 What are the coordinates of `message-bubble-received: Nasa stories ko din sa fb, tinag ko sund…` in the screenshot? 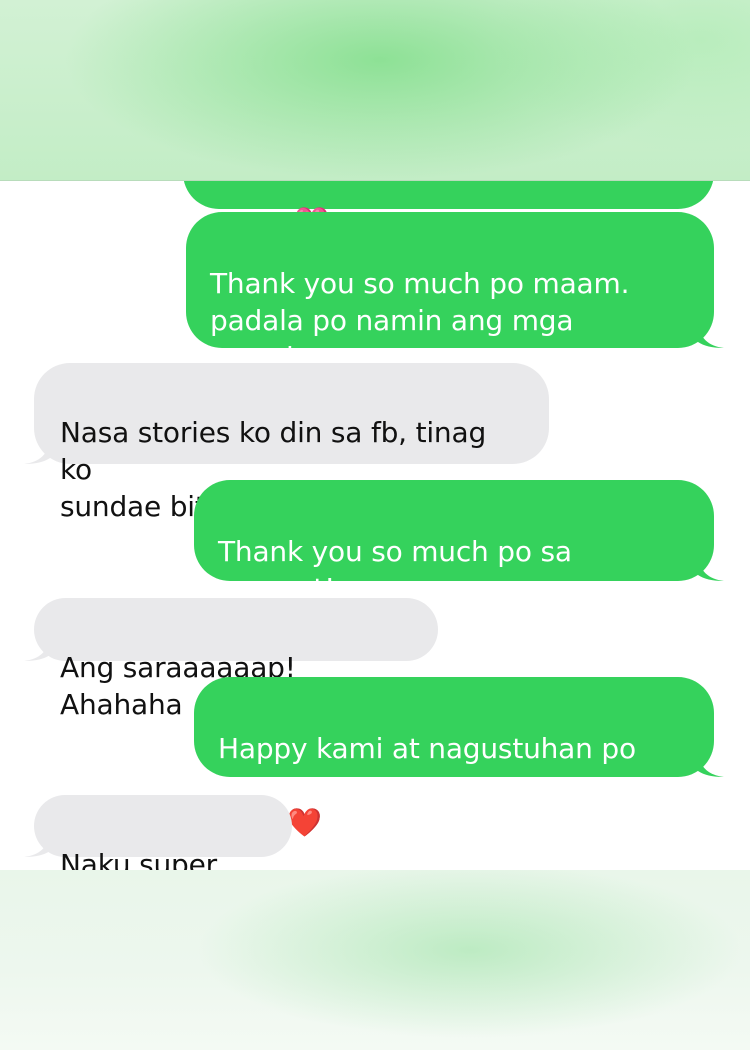 It's located at (286, 443).